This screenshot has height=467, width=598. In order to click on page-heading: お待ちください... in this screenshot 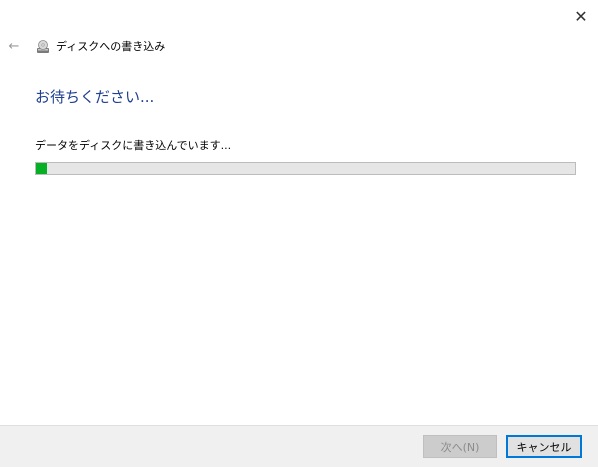, I will do `click(95, 97)`.